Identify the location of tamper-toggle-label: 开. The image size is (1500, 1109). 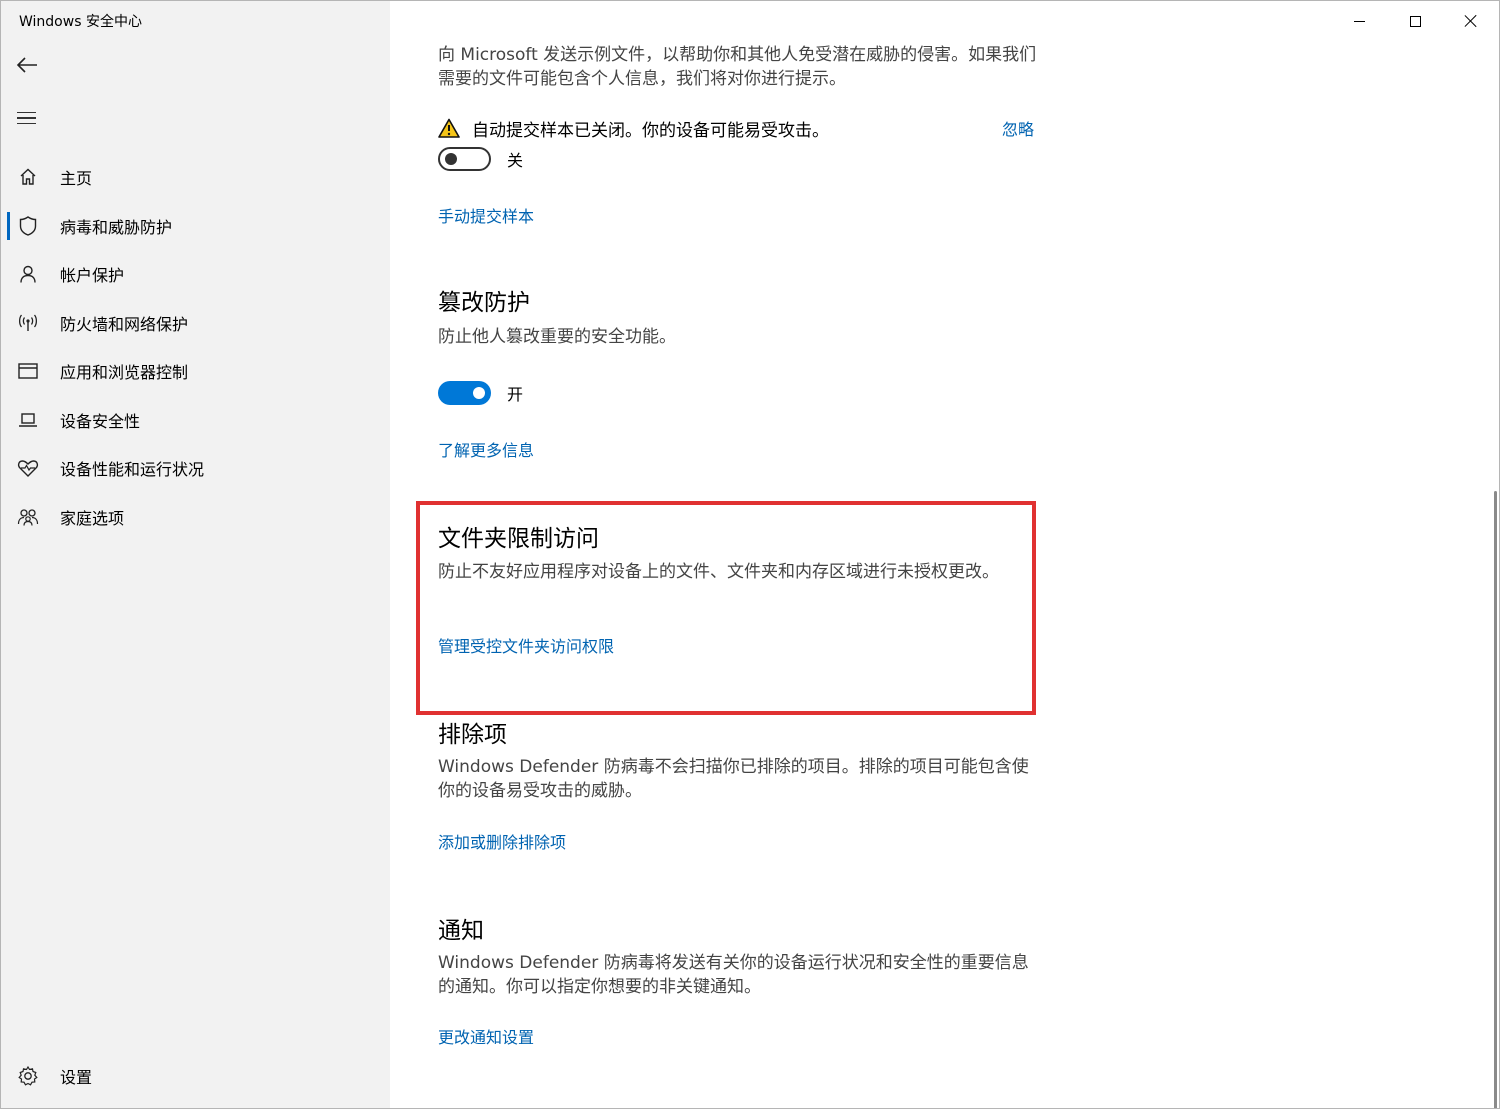
(515, 394).